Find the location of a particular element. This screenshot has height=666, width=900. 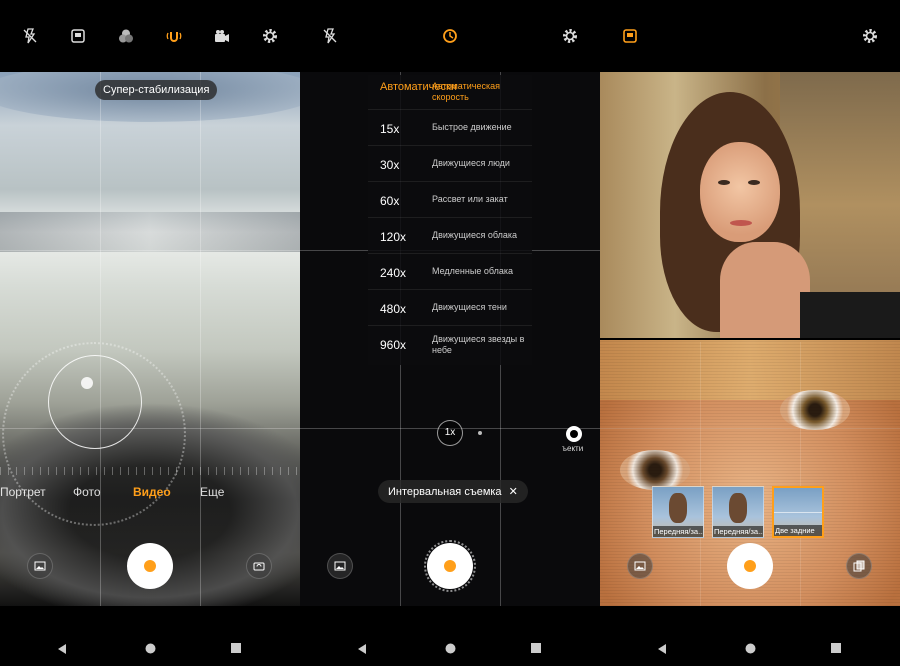

zoom-button: 1x is located at coordinates (450, 433).